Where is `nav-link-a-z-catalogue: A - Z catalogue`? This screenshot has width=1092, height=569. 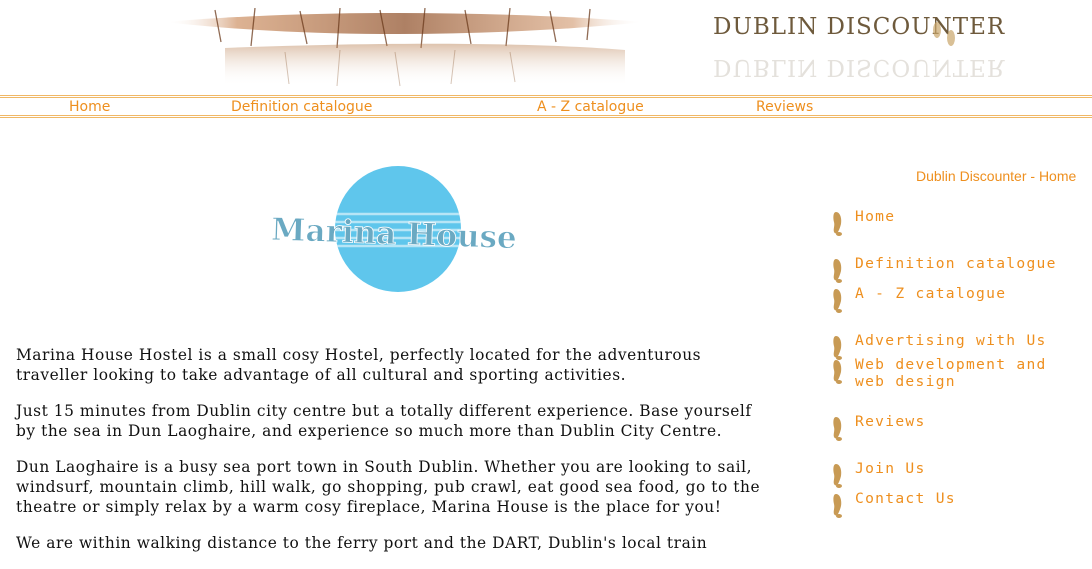
nav-link-a-z-catalogue: A - Z catalogue is located at coordinates (590, 107).